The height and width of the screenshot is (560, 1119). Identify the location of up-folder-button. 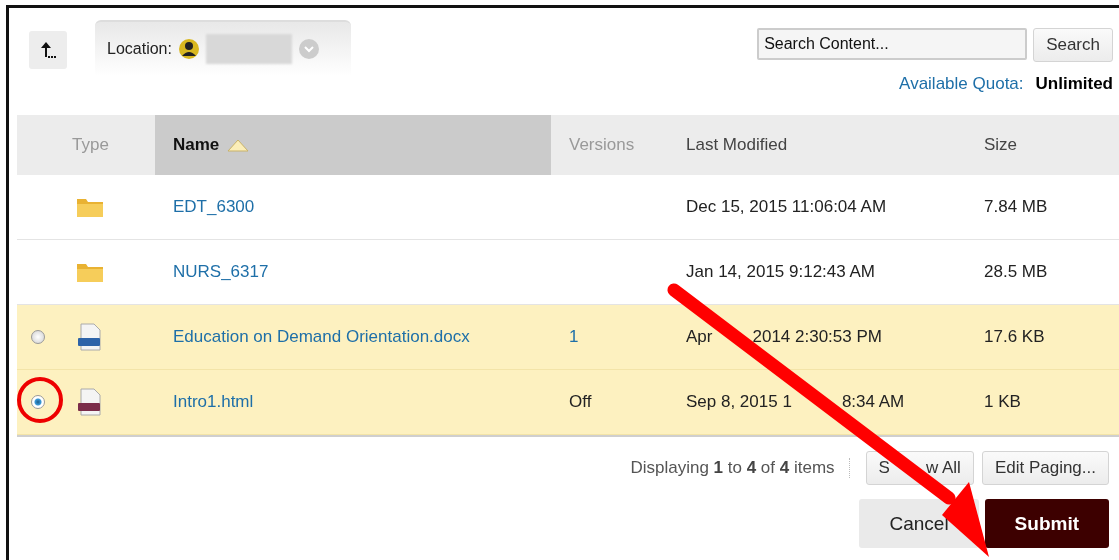
(48, 50).